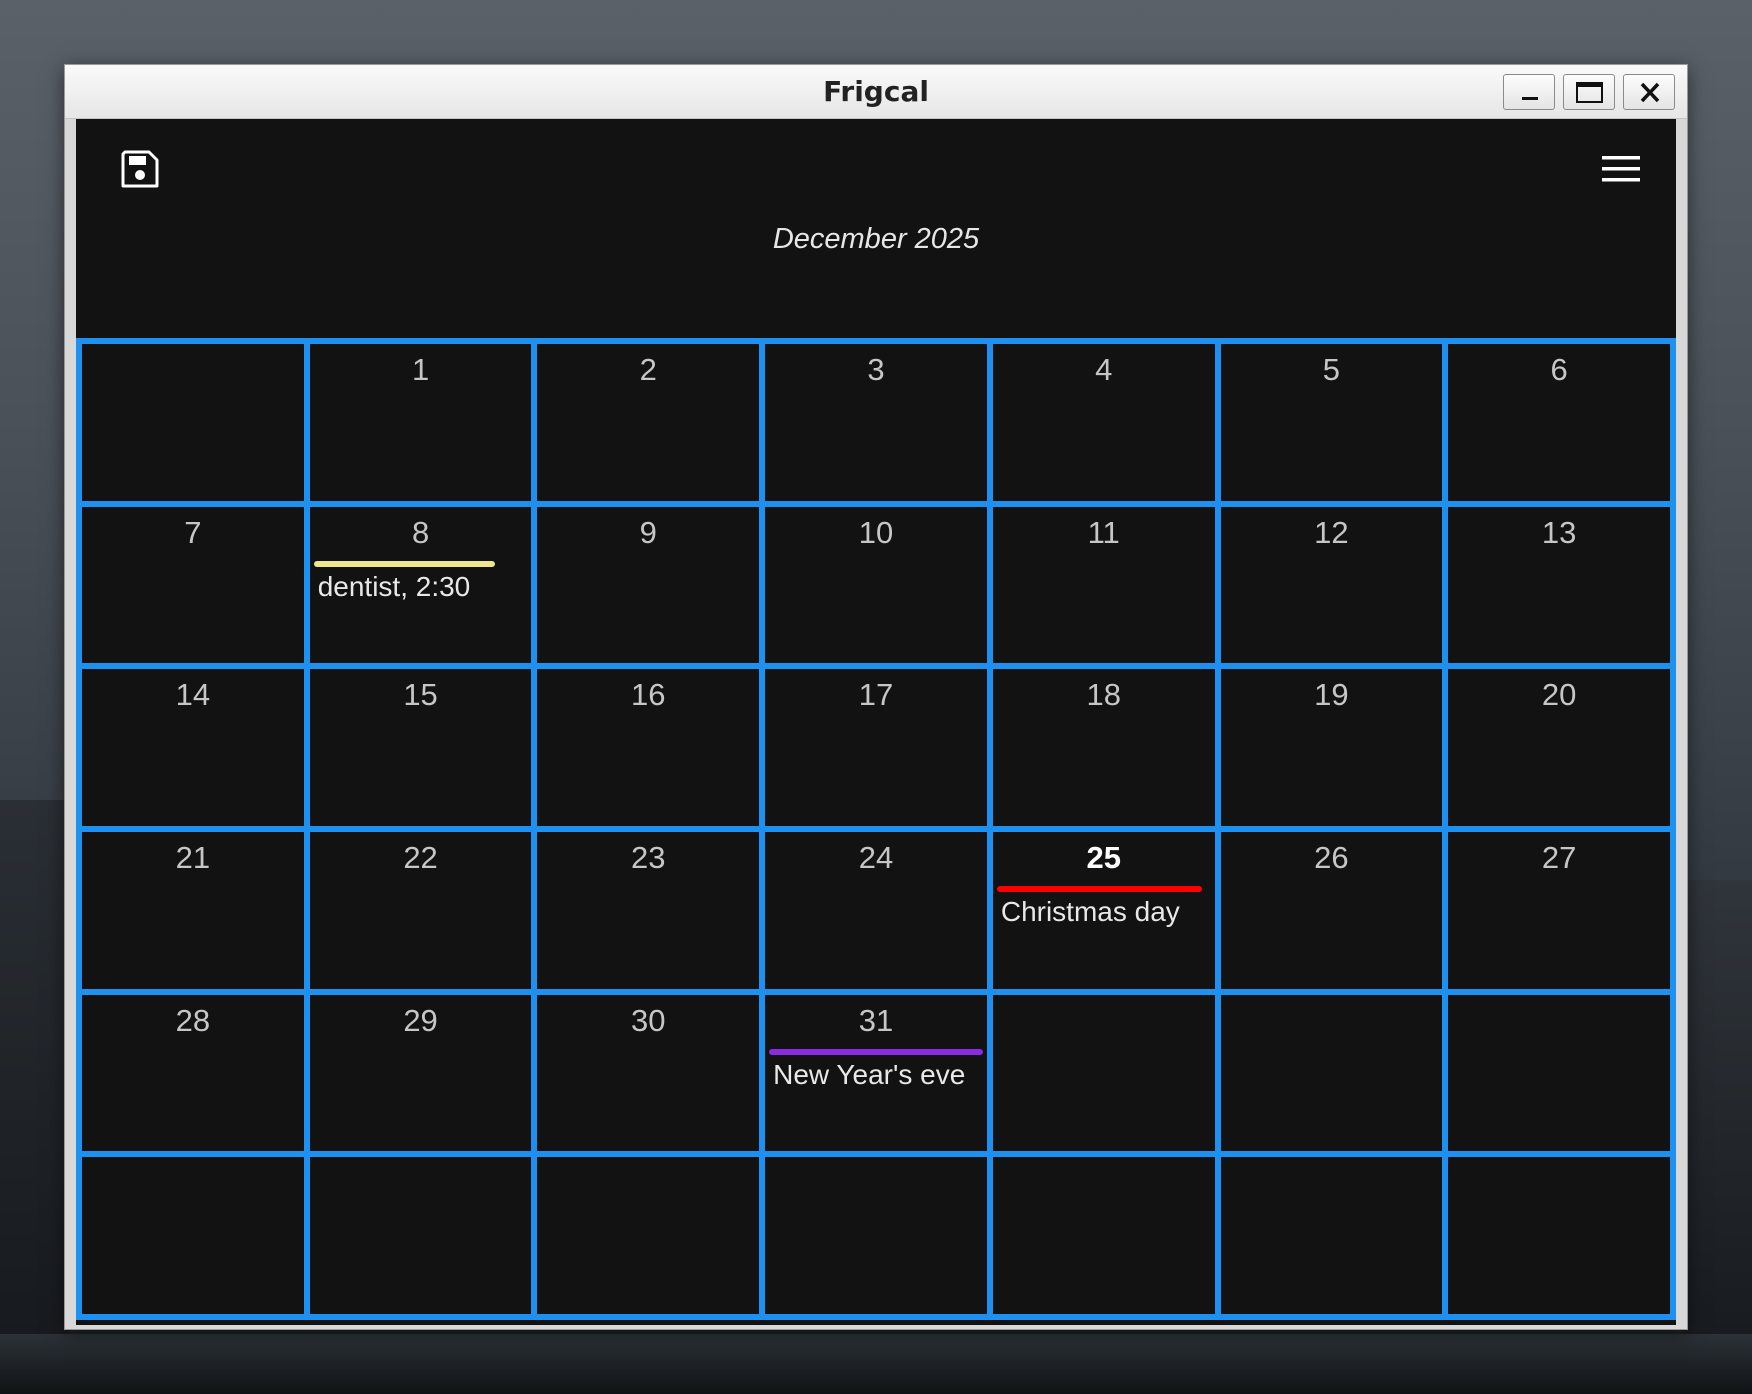  What do you see at coordinates (420, 369) in the screenshot?
I see `day-number: 1` at bounding box center [420, 369].